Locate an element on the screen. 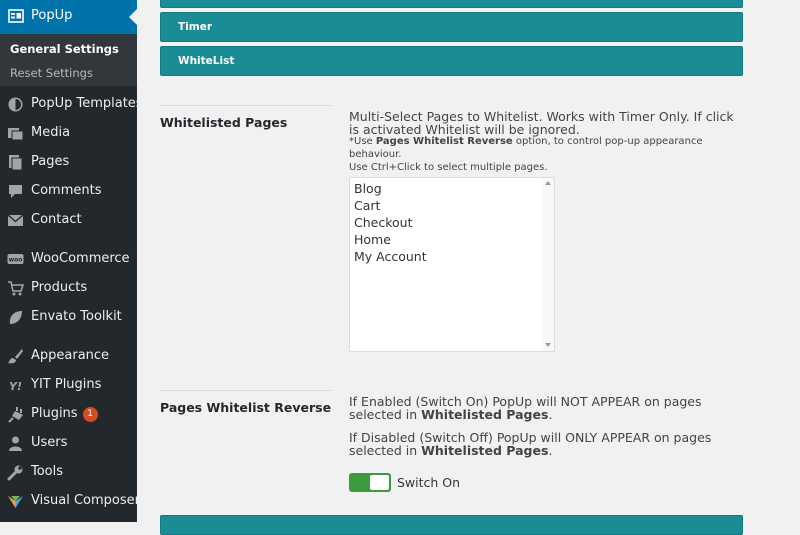 The width and height of the screenshot is (800, 535). sidebar-item-visual-composer: Visual Composer is located at coordinates (70, 502).